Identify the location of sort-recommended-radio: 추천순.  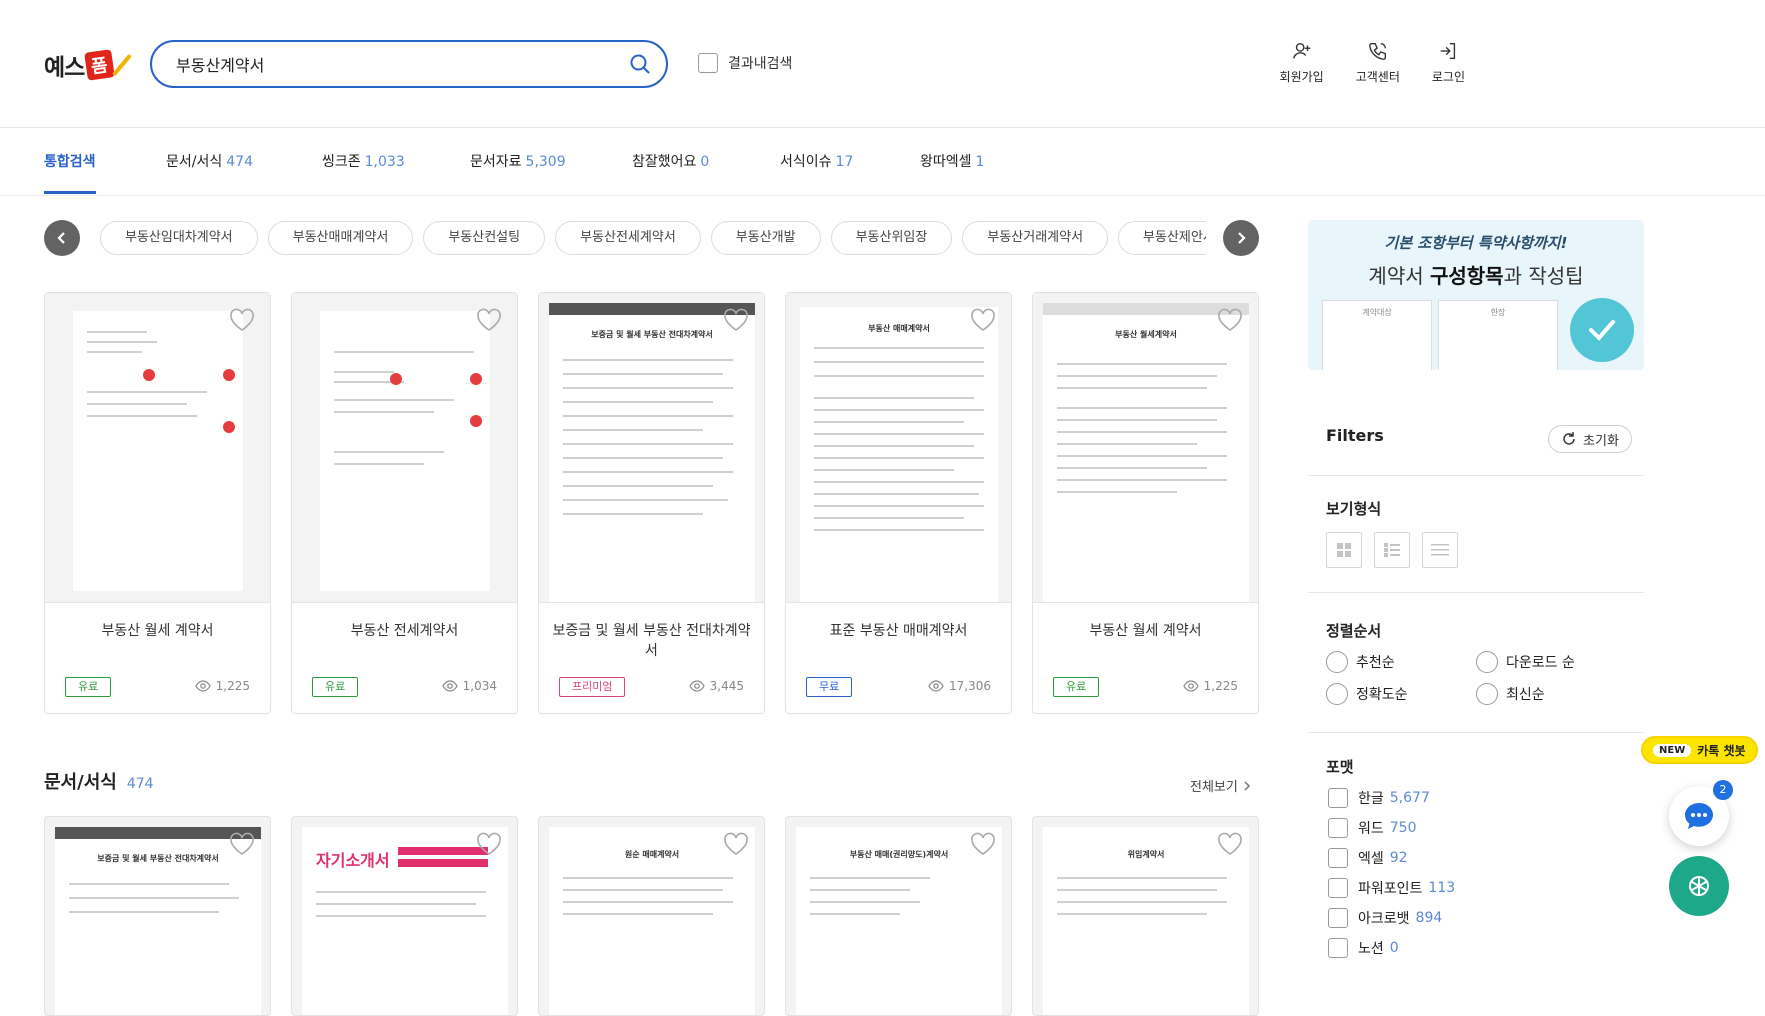
(1360, 662).